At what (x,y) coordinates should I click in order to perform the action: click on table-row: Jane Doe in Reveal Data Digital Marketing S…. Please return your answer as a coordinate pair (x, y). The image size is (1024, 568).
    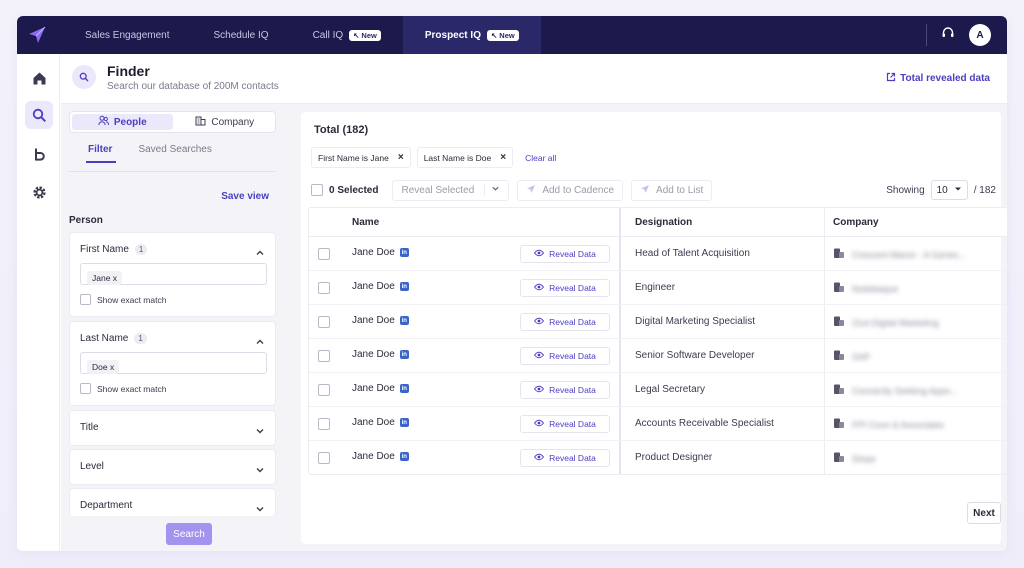
    Looking at the image, I should click on (658, 322).